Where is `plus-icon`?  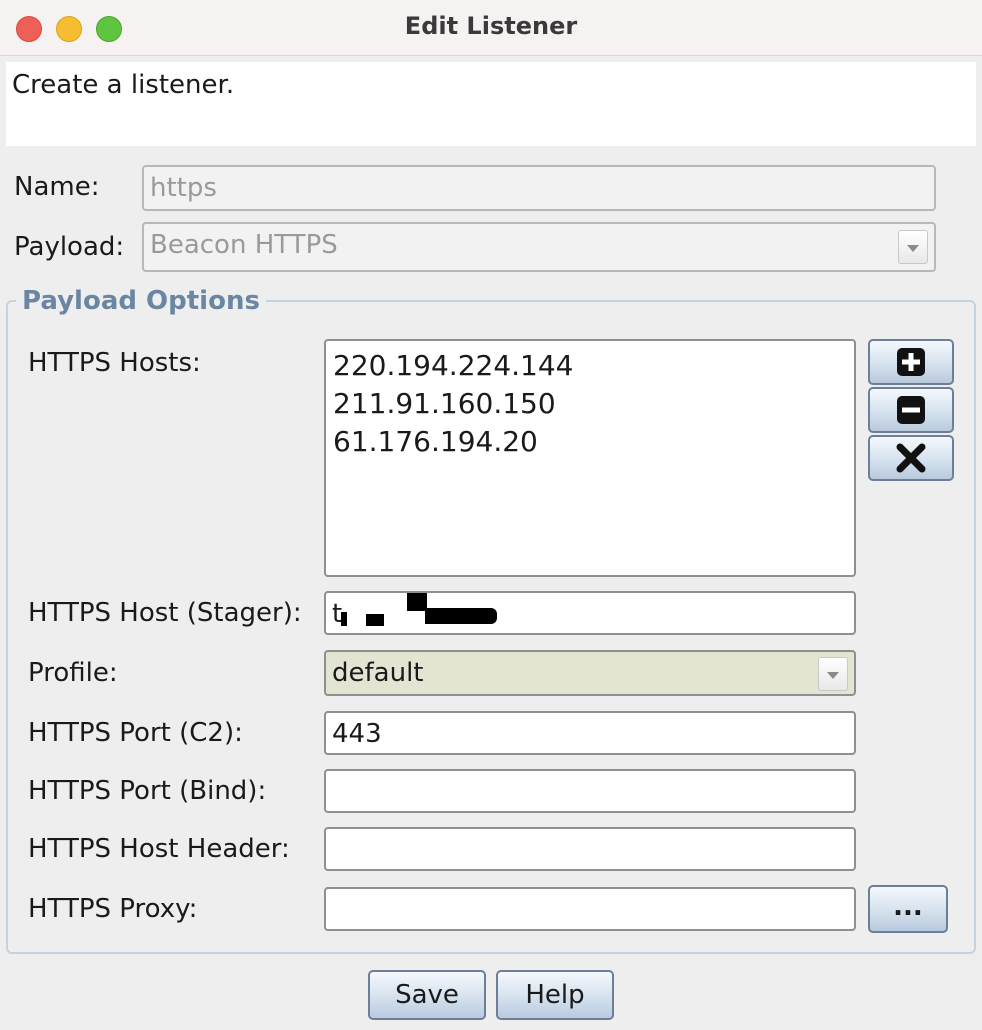 plus-icon is located at coordinates (911, 362).